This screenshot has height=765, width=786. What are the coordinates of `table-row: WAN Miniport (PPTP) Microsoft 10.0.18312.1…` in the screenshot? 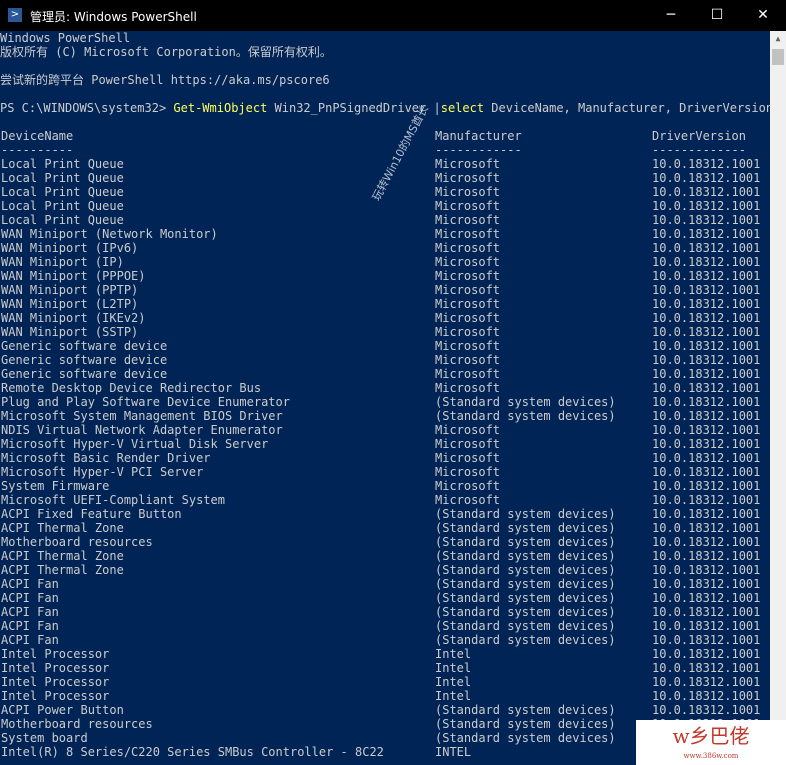 It's located at (385, 290).